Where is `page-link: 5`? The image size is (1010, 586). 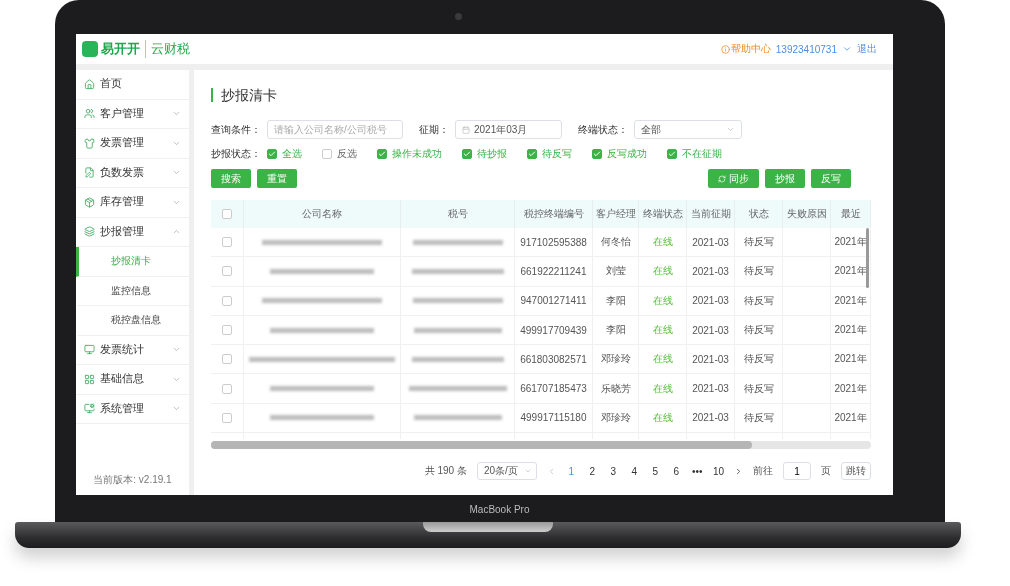
page-link: 5 is located at coordinates (655, 471).